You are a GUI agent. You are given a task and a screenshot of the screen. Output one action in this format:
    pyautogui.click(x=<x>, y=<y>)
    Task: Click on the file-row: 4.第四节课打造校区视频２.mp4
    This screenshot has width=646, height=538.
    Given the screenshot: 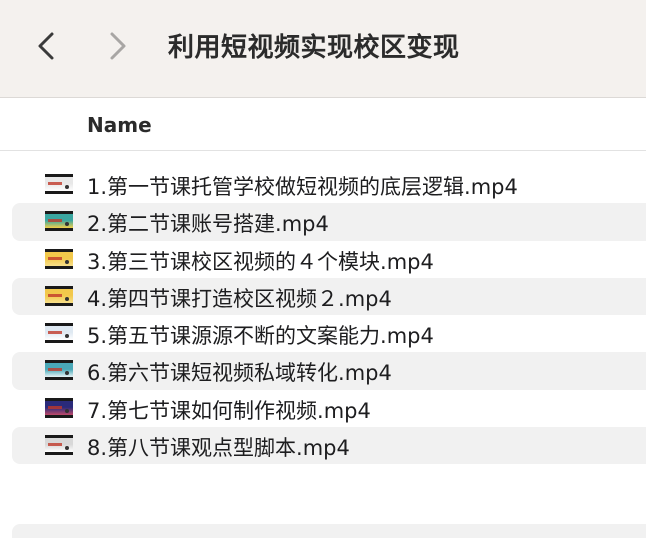 What is the action you would take?
    pyautogui.click(x=329, y=296)
    